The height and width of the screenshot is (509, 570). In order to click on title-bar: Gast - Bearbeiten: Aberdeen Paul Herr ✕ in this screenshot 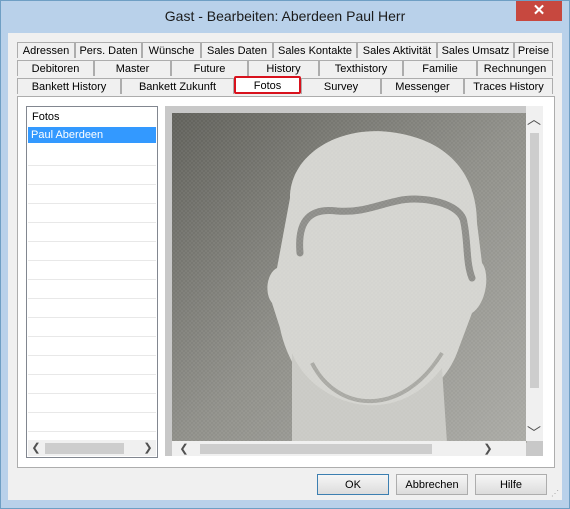, I will do `click(285, 17)`.